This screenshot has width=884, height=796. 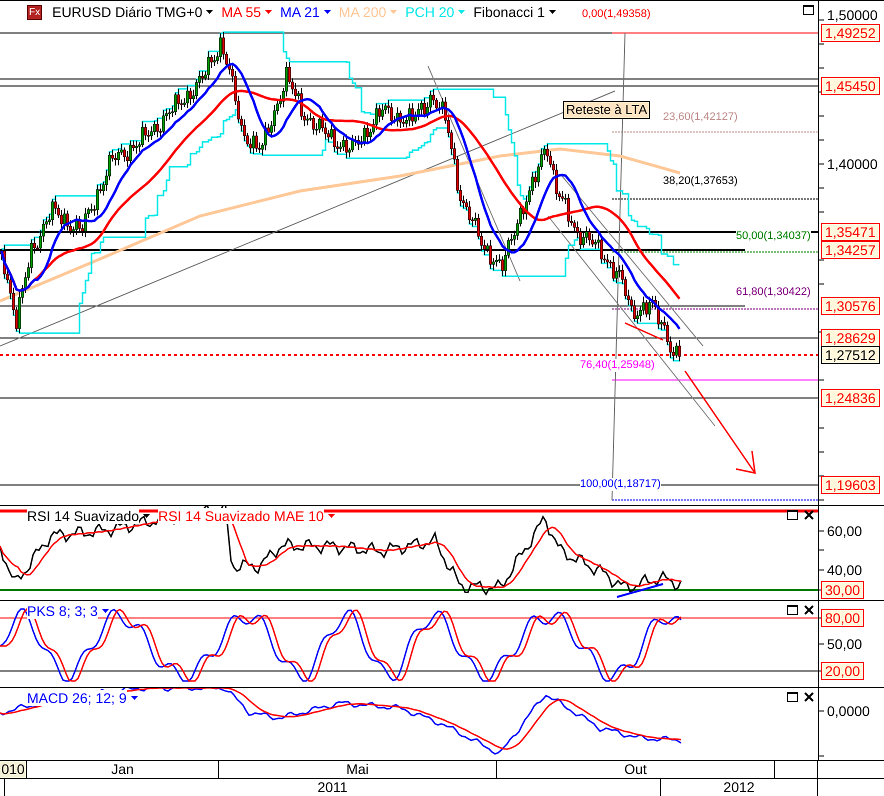 I want to click on fibonacci-label: 100,00(1,18717), so click(x=620, y=484).